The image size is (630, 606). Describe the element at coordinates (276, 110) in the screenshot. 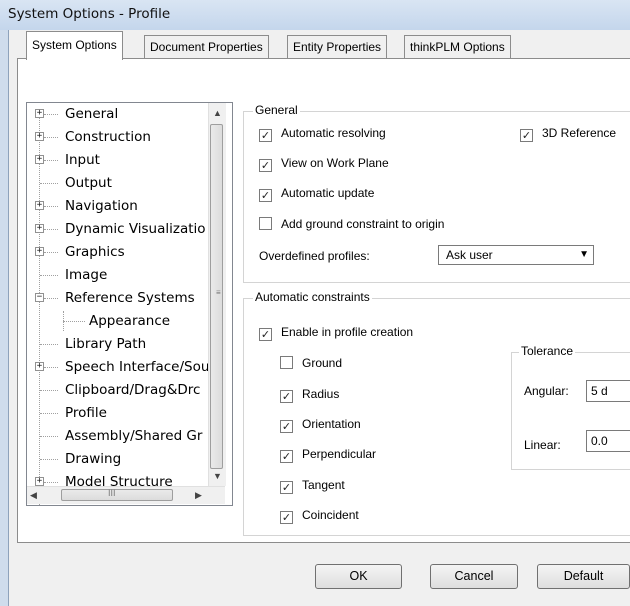

I see `general-group-title: General` at that location.